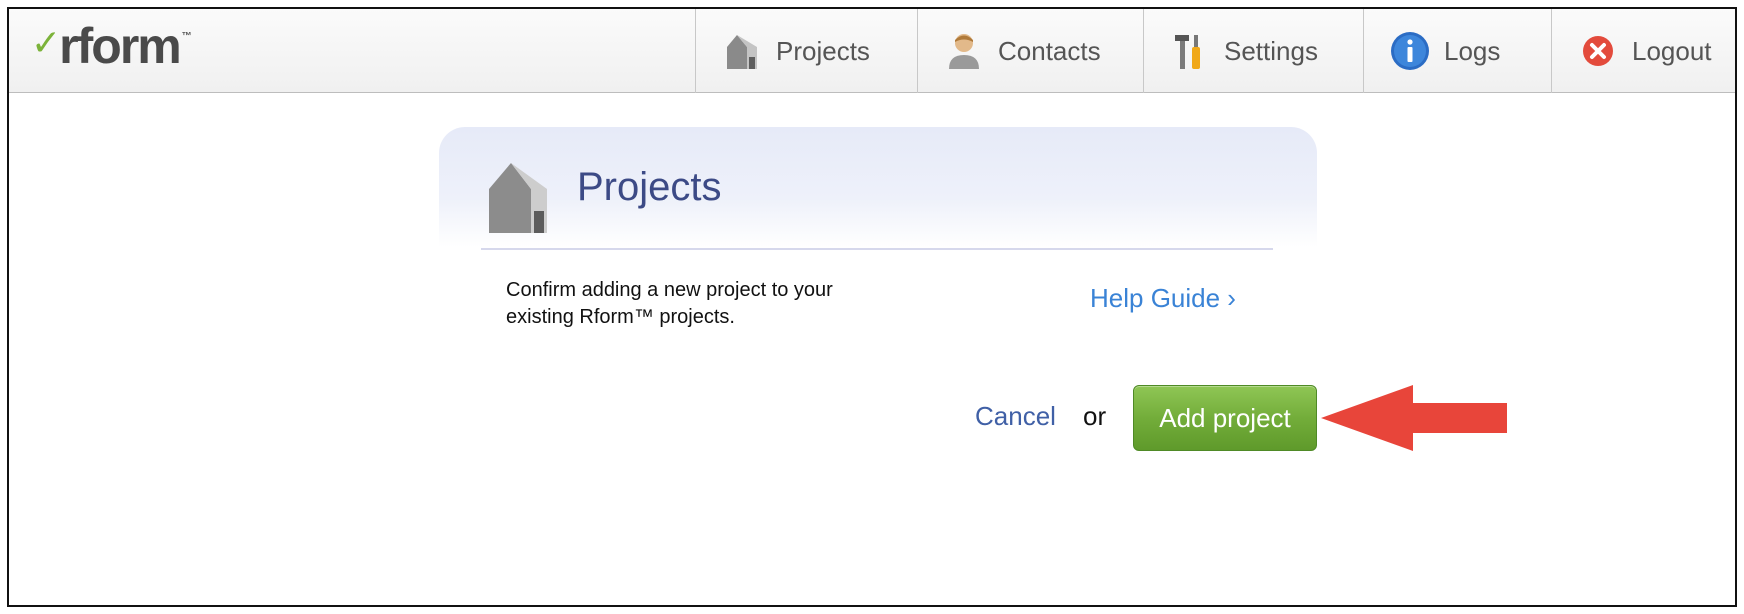 This screenshot has height=614, width=1744. I want to click on tools-icon, so click(1190, 51).